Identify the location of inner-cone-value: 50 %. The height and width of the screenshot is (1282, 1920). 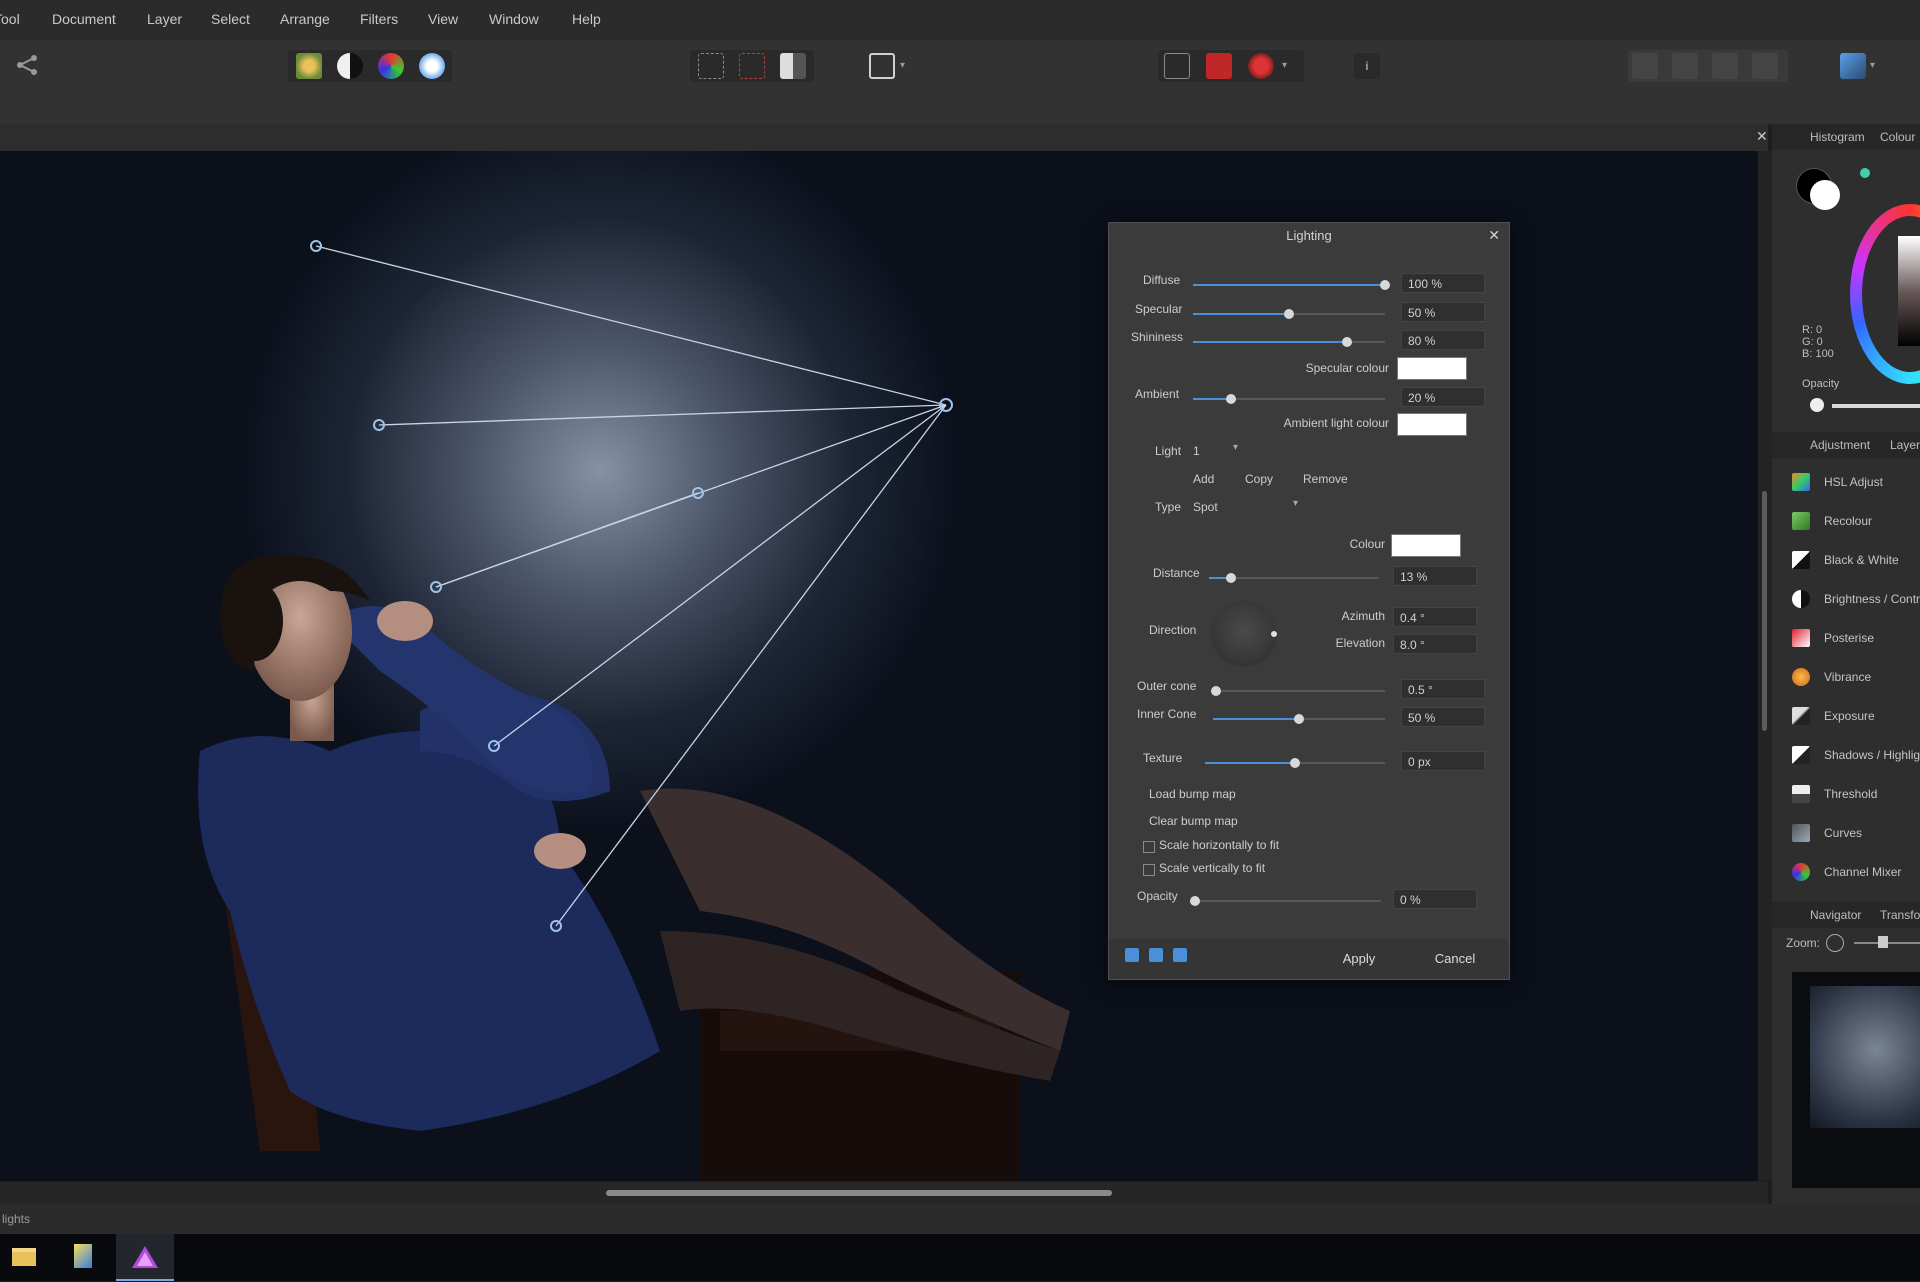
(1443, 717).